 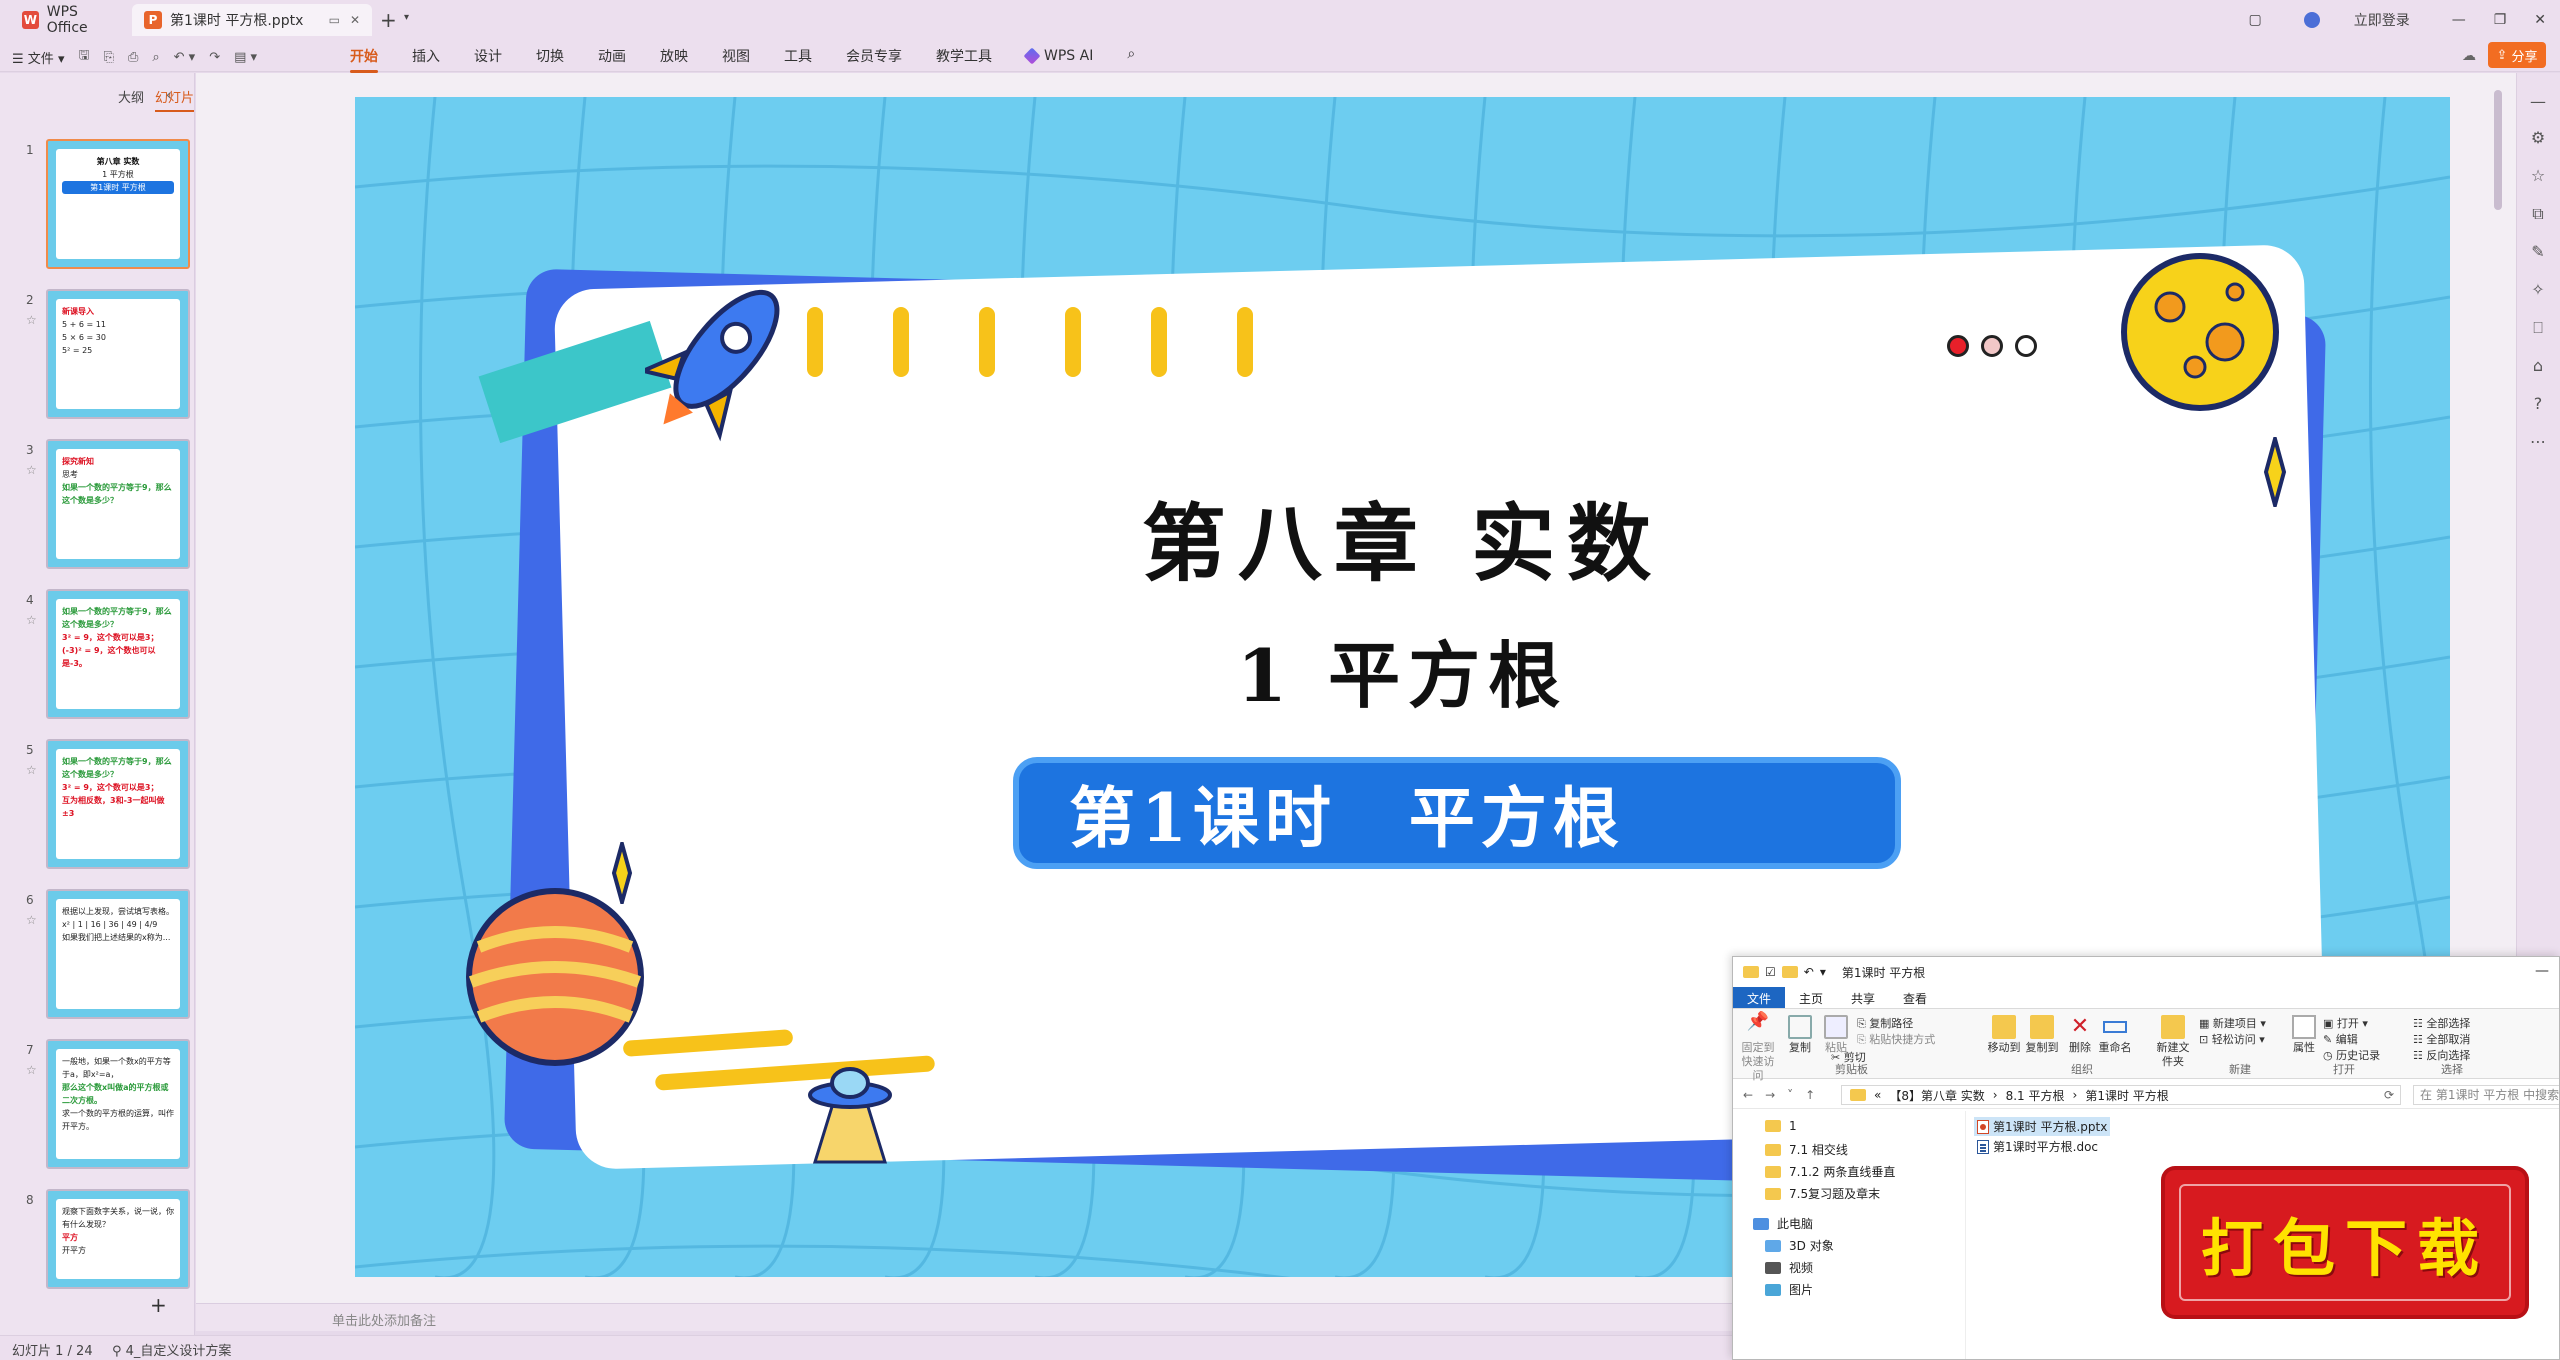 What do you see at coordinates (1789, 1289) in the screenshot?
I see `tree-item: 图片` at bounding box center [1789, 1289].